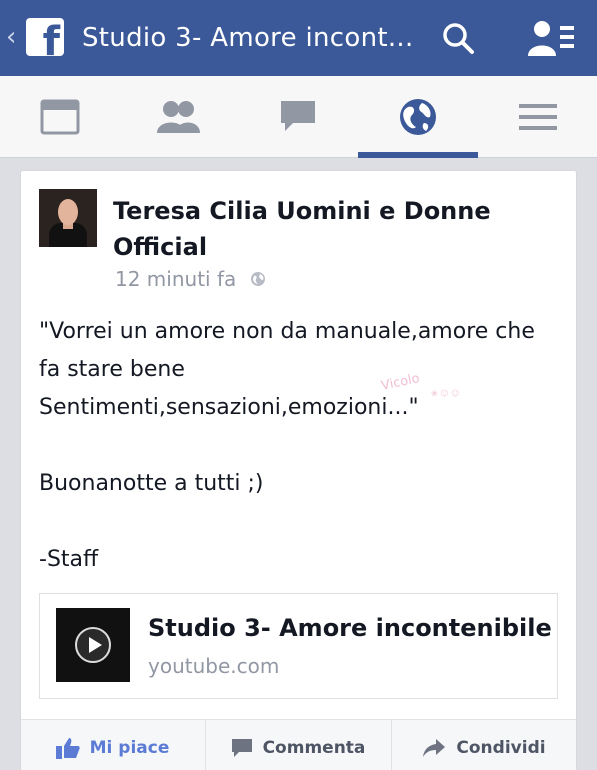 The width and height of the screenshot is (597, 770). What do you see at coordinates (350, 628) in the screenshot?
I see `link-title: Studio 3- Amore incontenibile` at bounding box center [350, 628].